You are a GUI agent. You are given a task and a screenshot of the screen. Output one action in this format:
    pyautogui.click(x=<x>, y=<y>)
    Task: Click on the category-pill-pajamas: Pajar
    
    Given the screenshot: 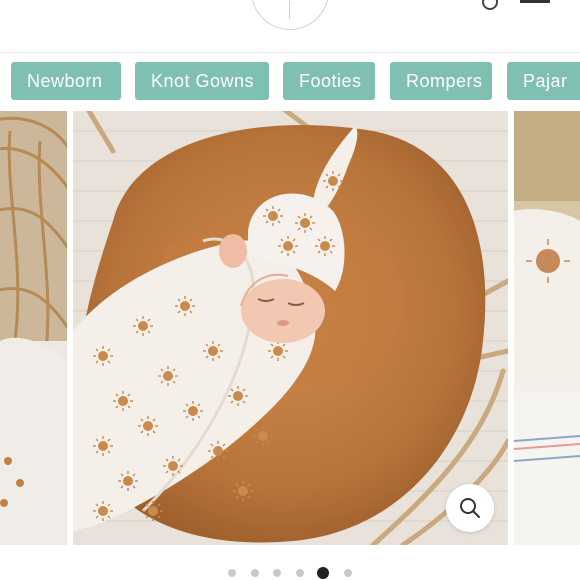 What is the action you would take?
    pyautogui.click(x=543, y=81)
    